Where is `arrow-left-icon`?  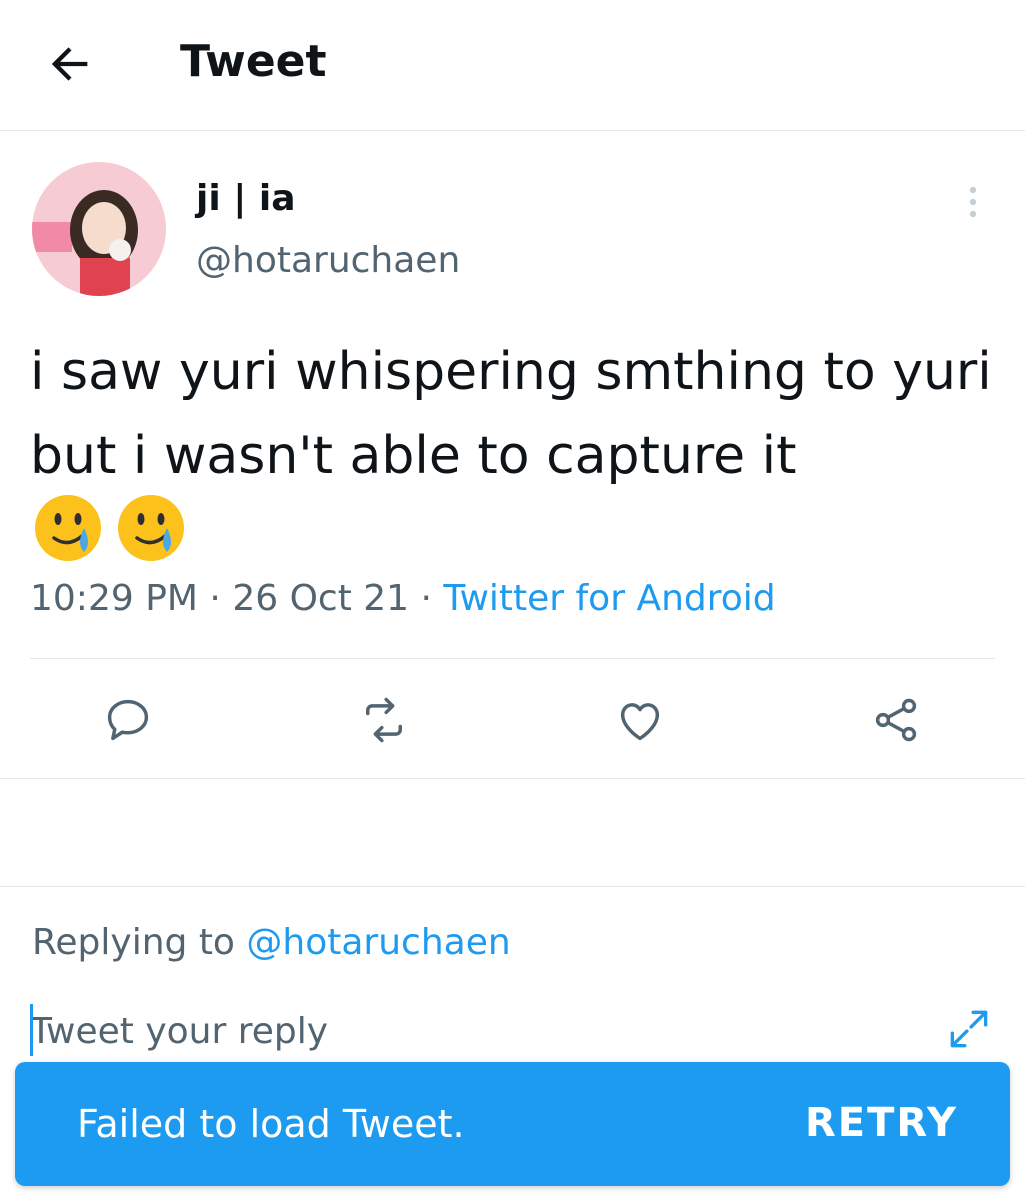
arrow-left-icon is located at coordinates (70, 64).